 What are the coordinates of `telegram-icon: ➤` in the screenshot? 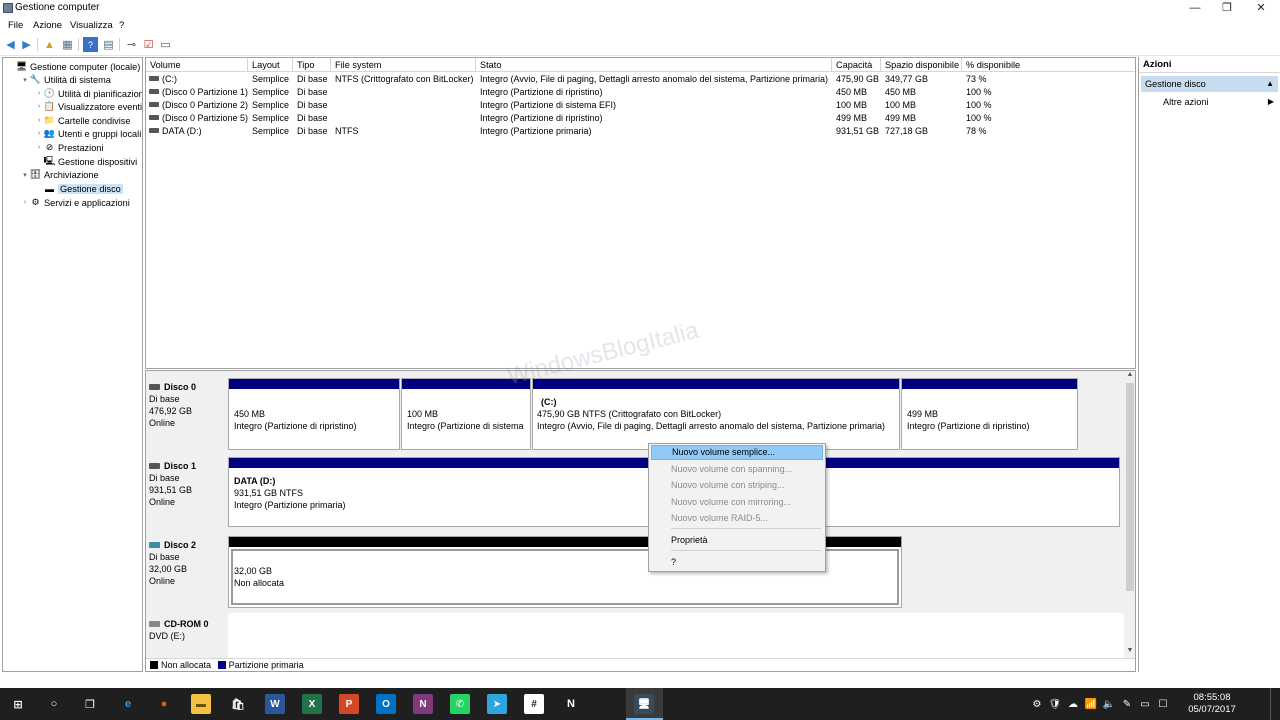 It's located at (497, 704).